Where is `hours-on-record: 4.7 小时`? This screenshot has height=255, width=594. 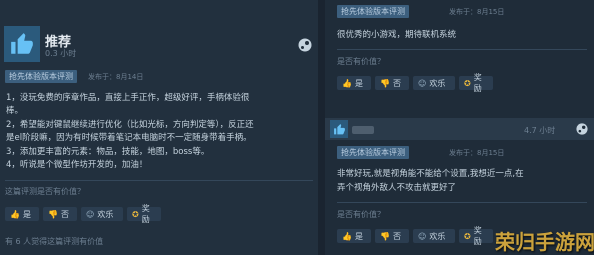
hours-on-record: 4.7 小时 is located at coordinates (540, 130).